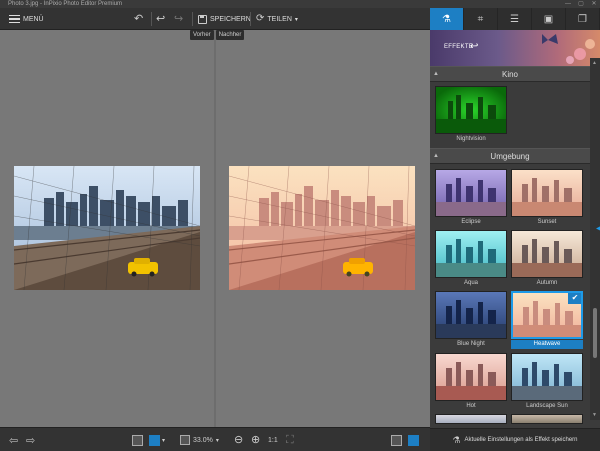 The image size is (600, 451). Describe the element at coordinates (154, 440) in the screenshot. I see `compare-view-icon` at that location.